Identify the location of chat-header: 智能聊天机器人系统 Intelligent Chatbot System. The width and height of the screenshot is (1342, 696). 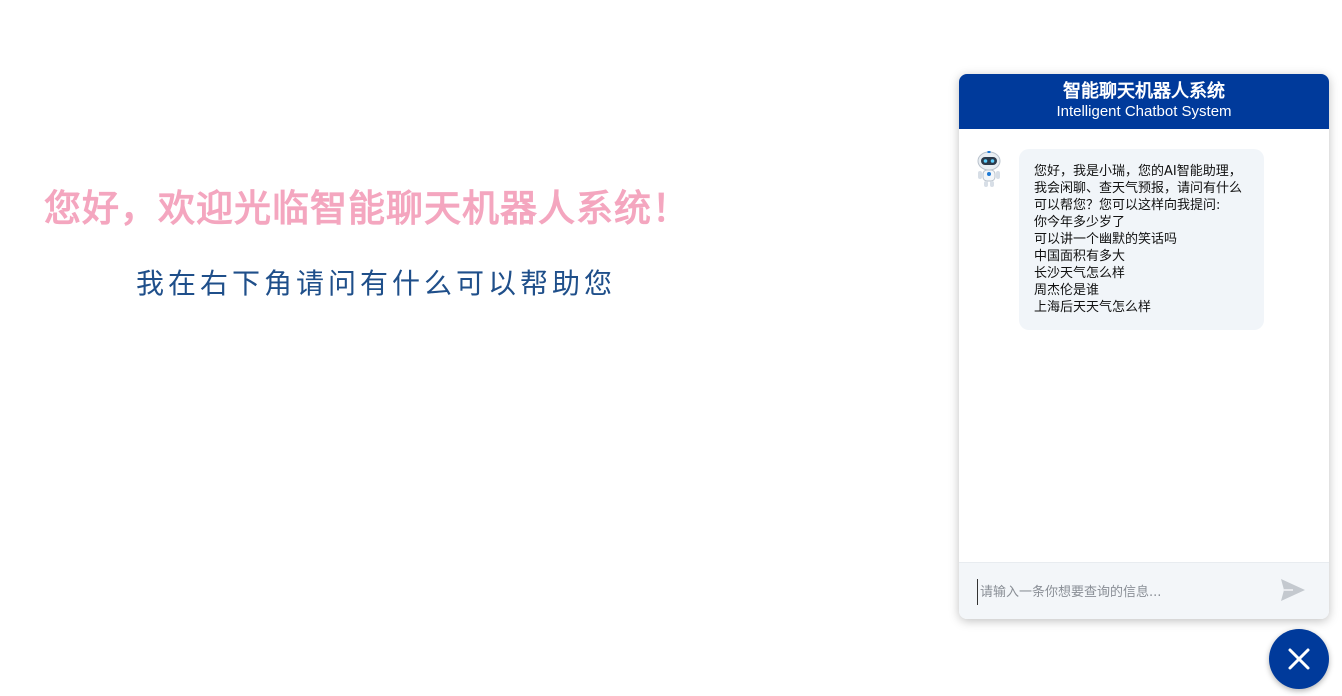
(1144, 101).